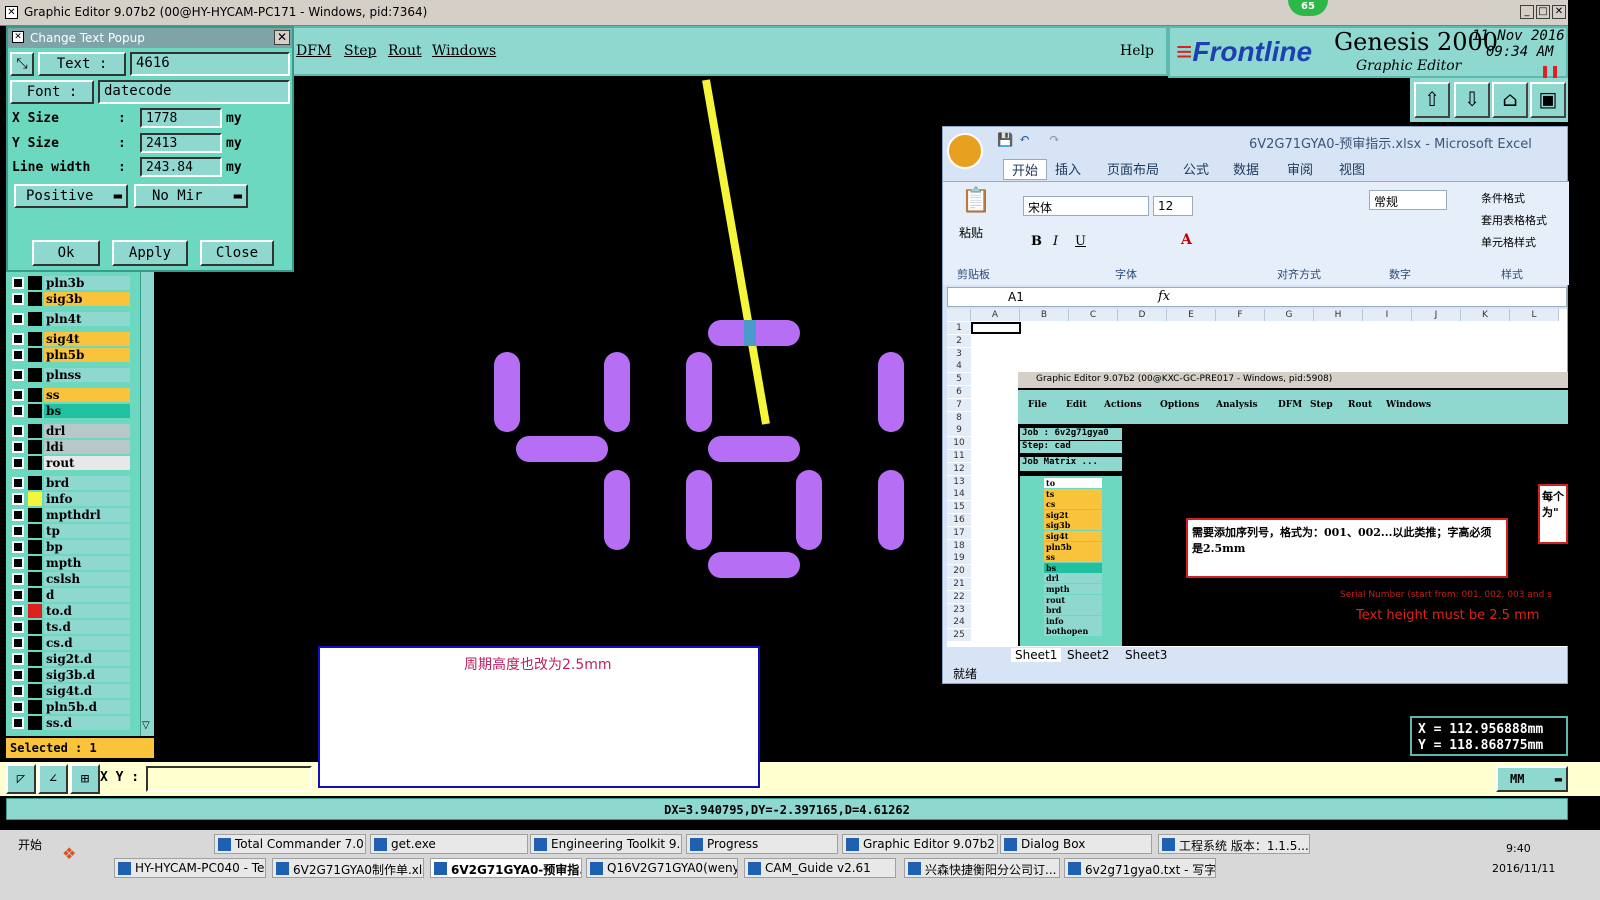  Describe the element at coordinates (181, 167) in the screenshot. I see `linewidth-input: 243.84` at that location.